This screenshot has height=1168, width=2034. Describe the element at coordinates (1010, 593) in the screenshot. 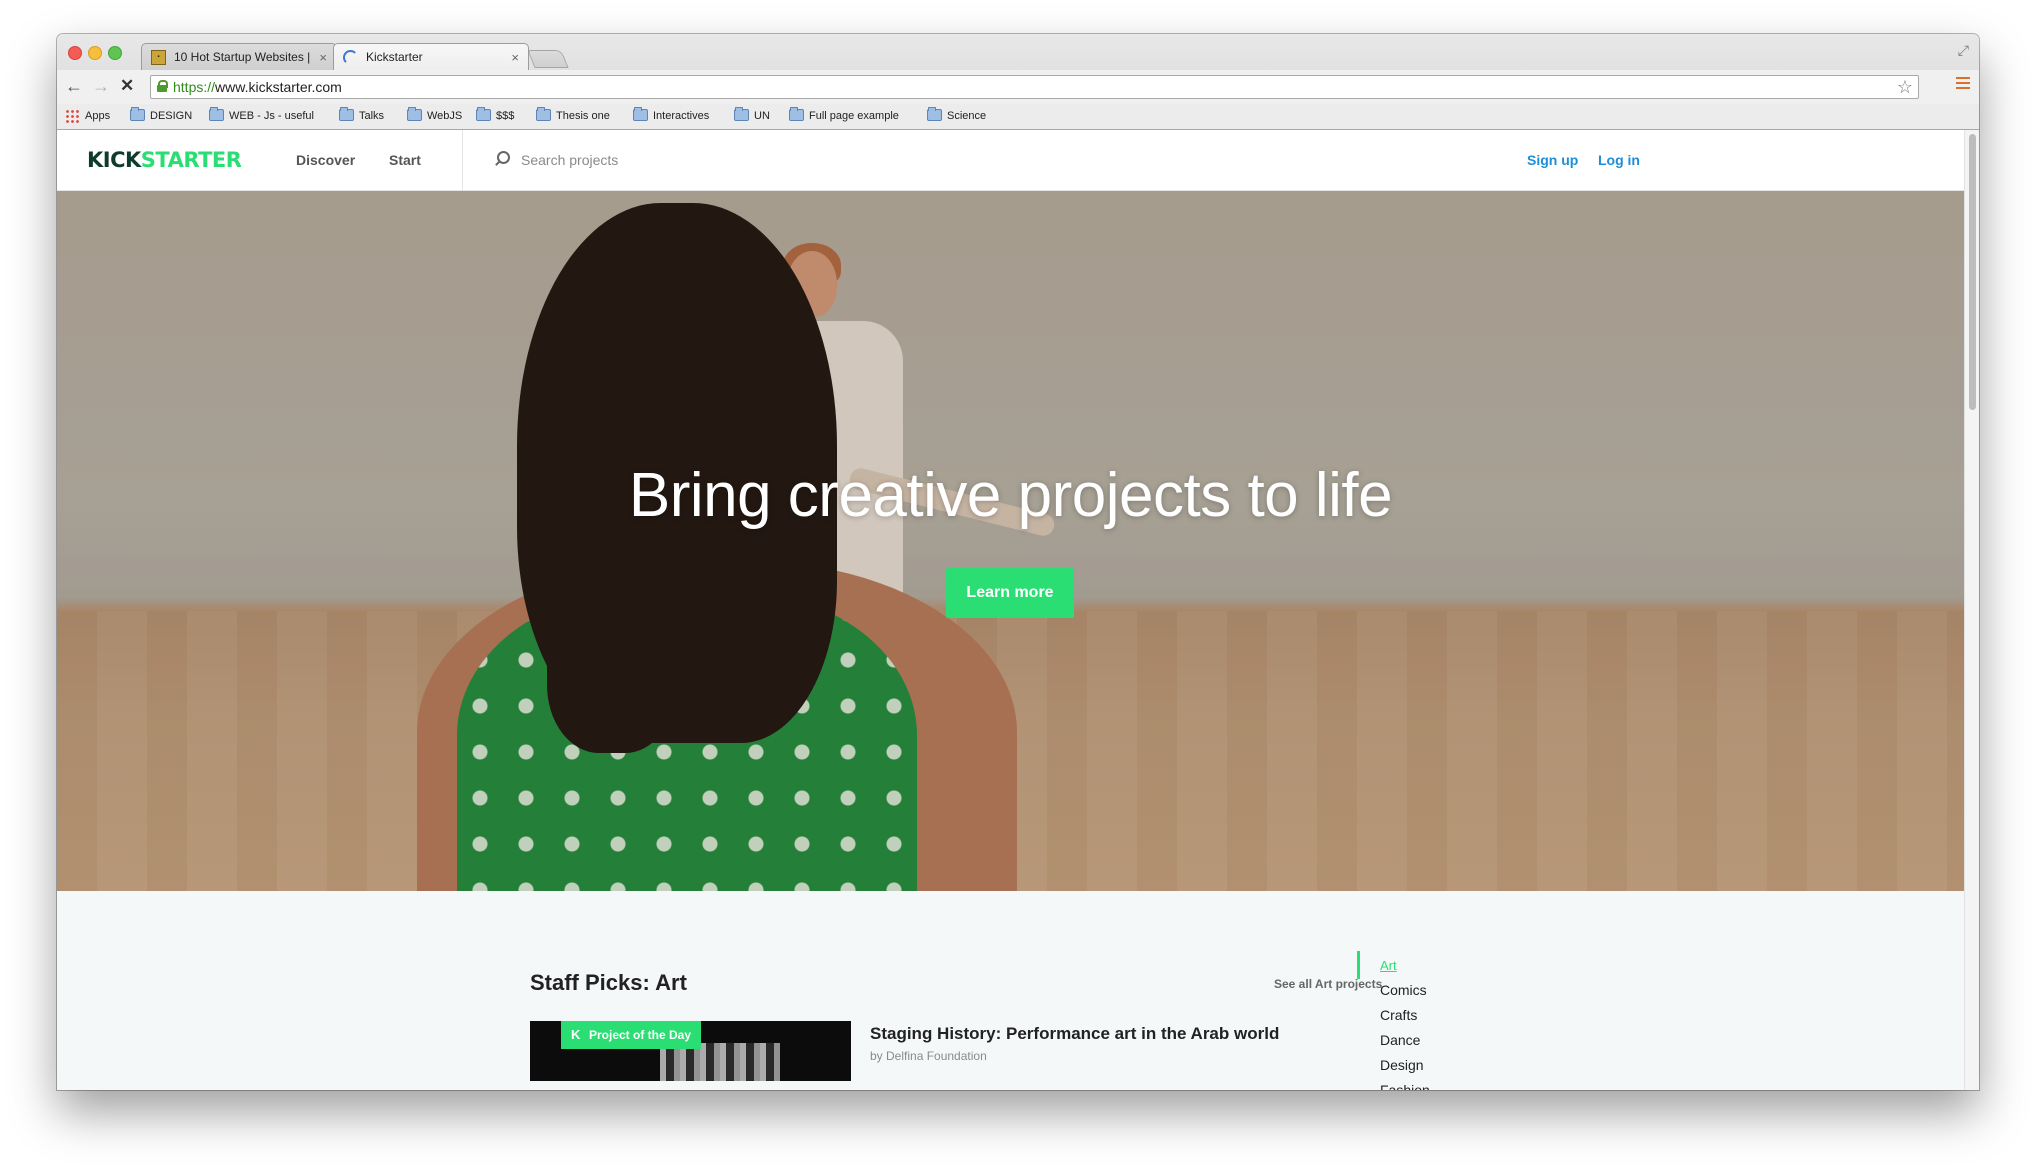

I see `learn-more-button: Learn more` at that location.